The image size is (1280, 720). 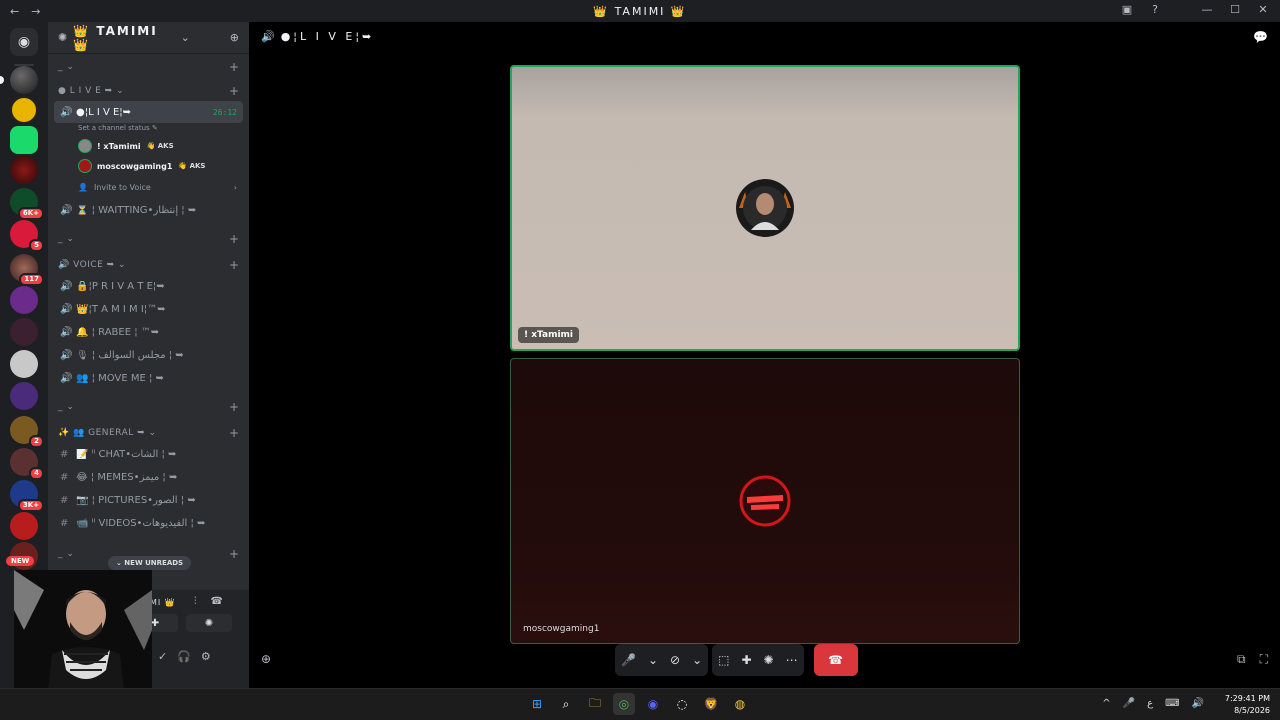 What do you see at coordinates (163, 166) in the screenshot?
I see `voice-user: moscowgaming1 👋 AKS` at bounding box center [163, 166].